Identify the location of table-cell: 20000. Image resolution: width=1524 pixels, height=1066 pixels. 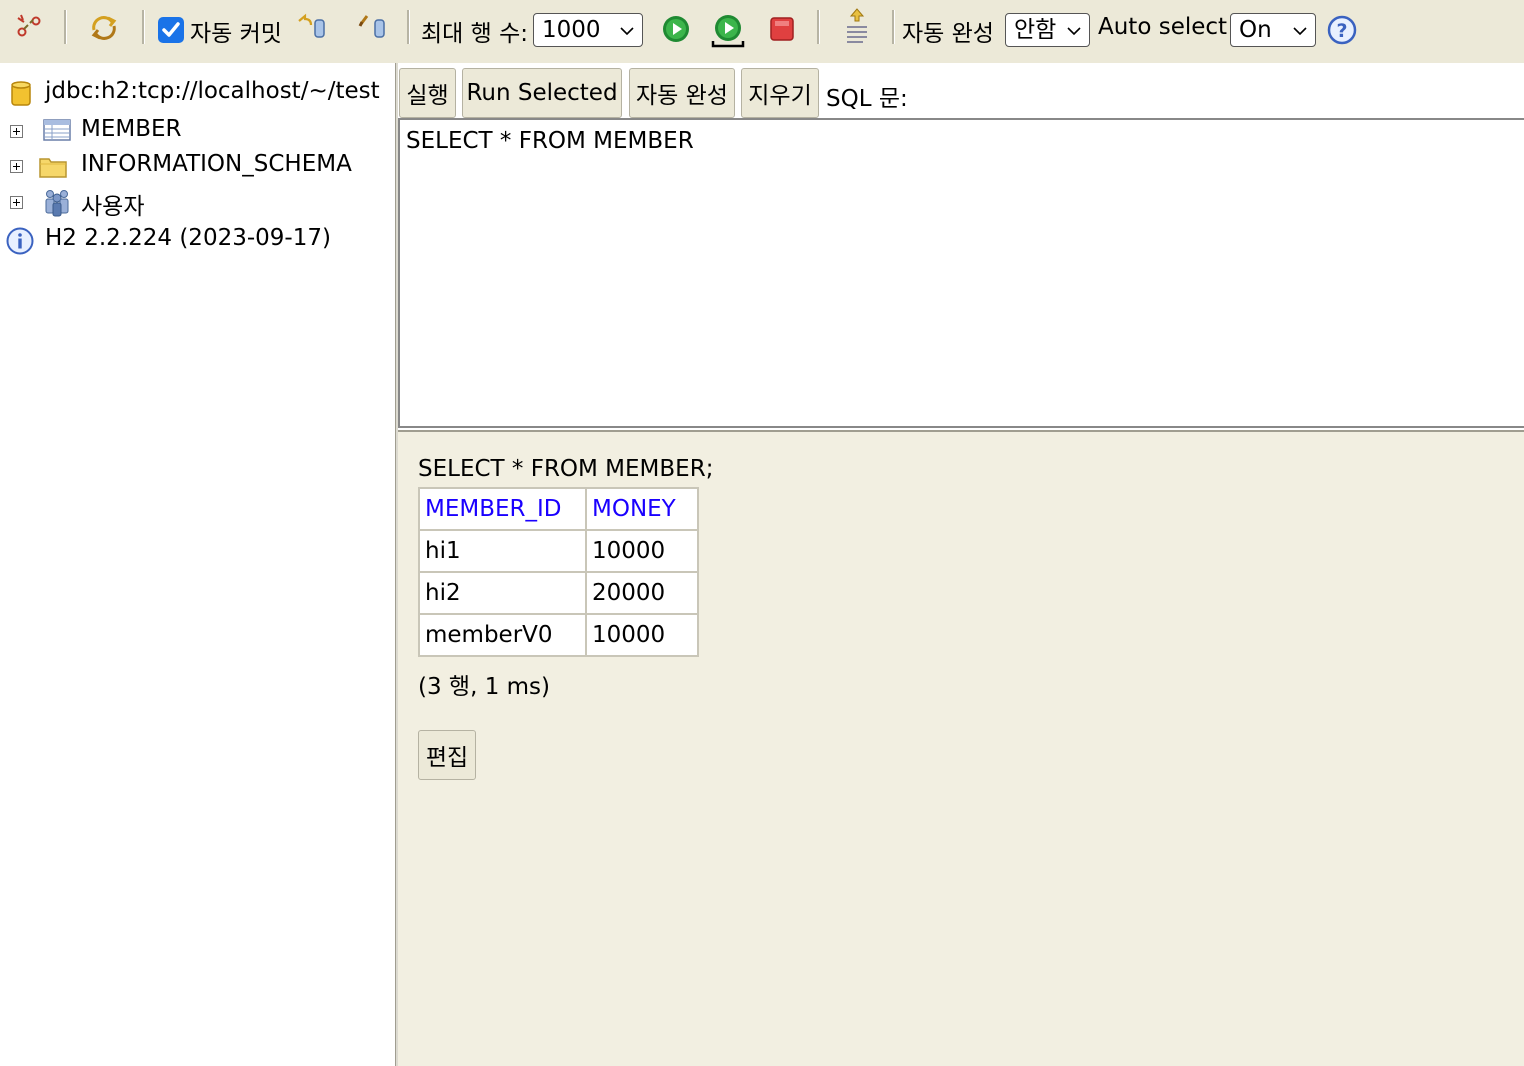
(642, 593).